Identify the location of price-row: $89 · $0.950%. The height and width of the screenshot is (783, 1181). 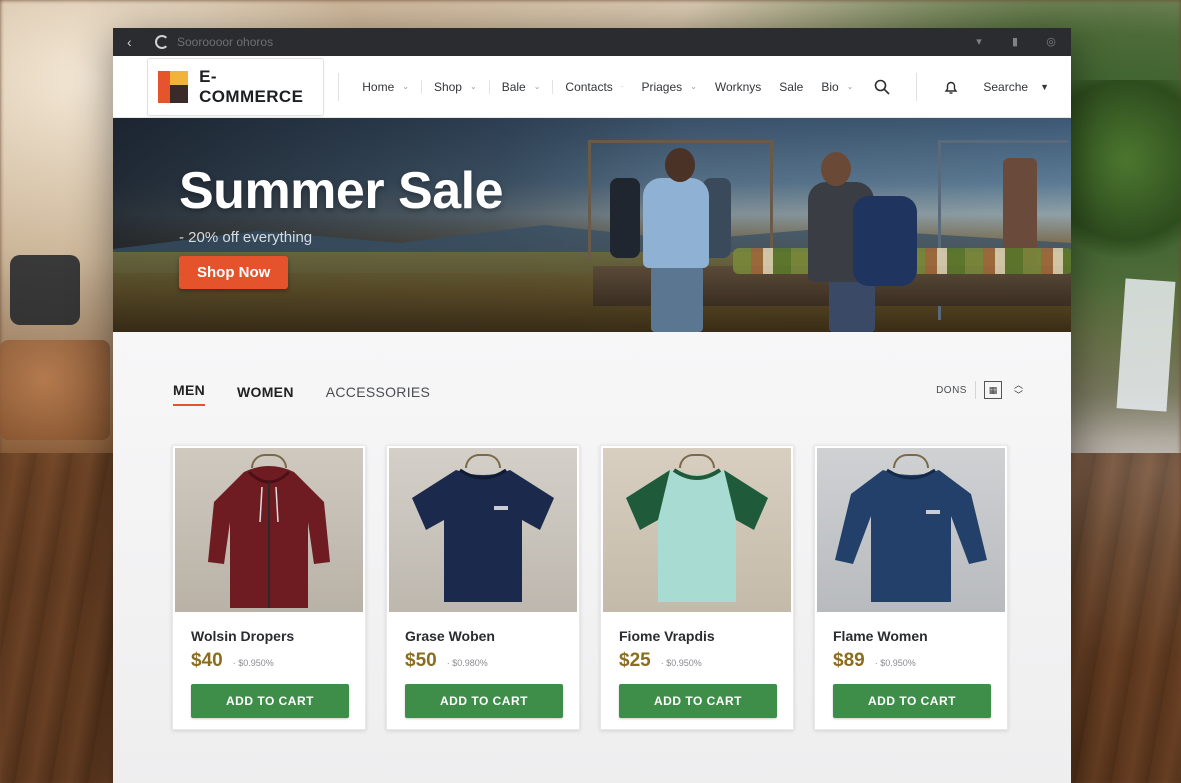
(911, 661).